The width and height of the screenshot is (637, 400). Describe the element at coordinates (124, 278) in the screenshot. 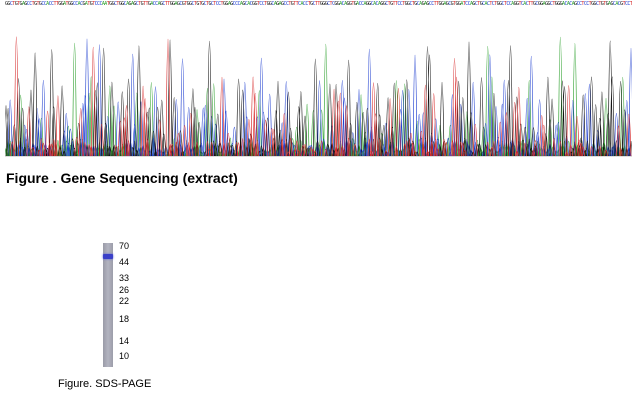

I see `marker-label: 33` at that location.